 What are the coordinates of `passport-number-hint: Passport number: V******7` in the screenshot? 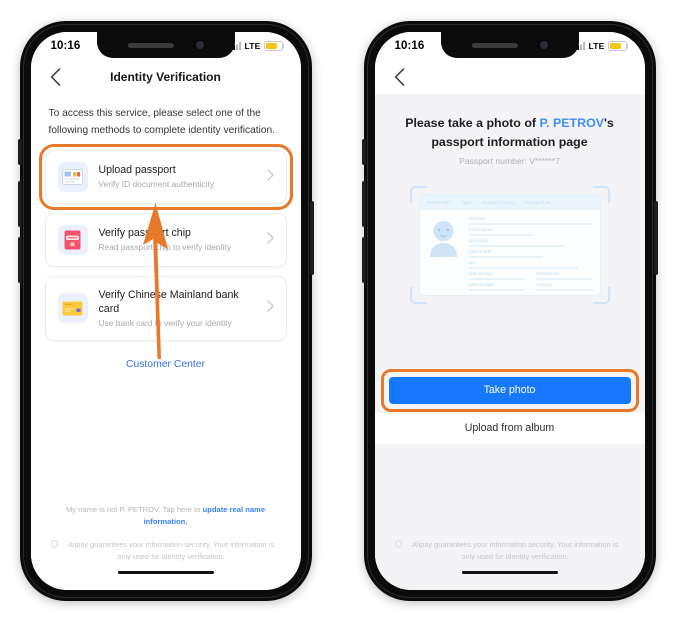 It's located at (509, 161).